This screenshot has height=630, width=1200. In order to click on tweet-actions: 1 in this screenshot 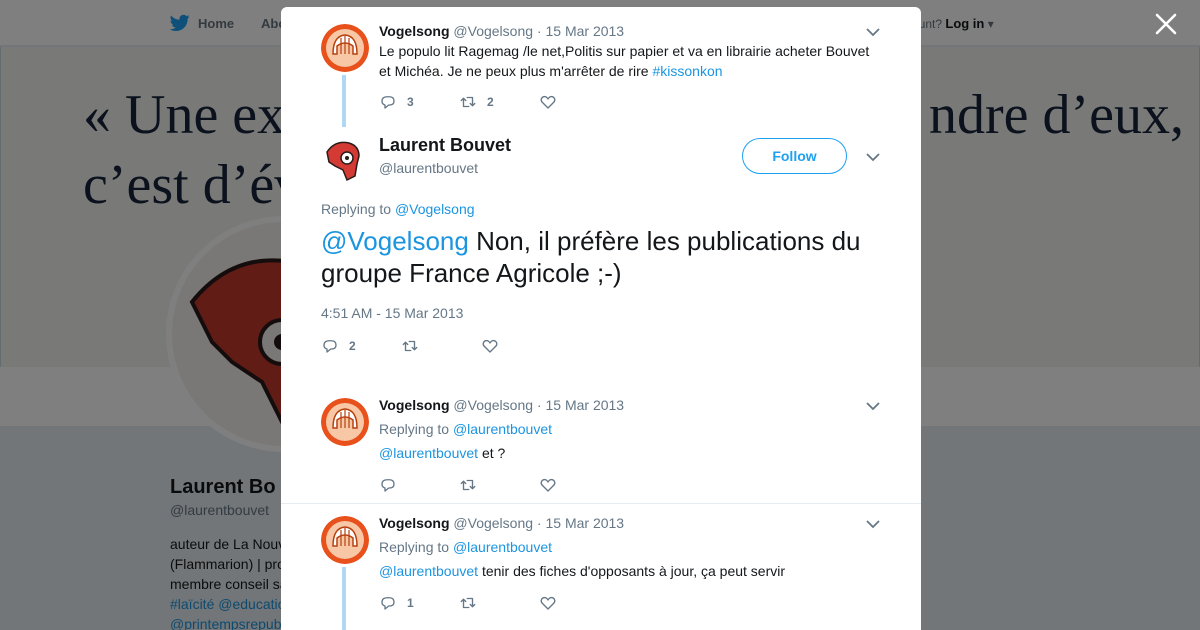, I will do `click(499, 603)`.